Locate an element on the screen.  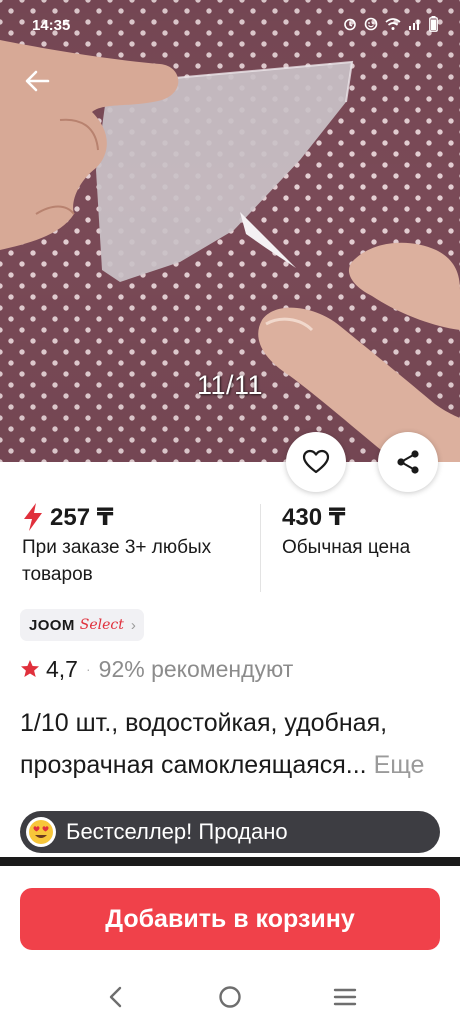
signal-icon is located at coordinates (415, 26).